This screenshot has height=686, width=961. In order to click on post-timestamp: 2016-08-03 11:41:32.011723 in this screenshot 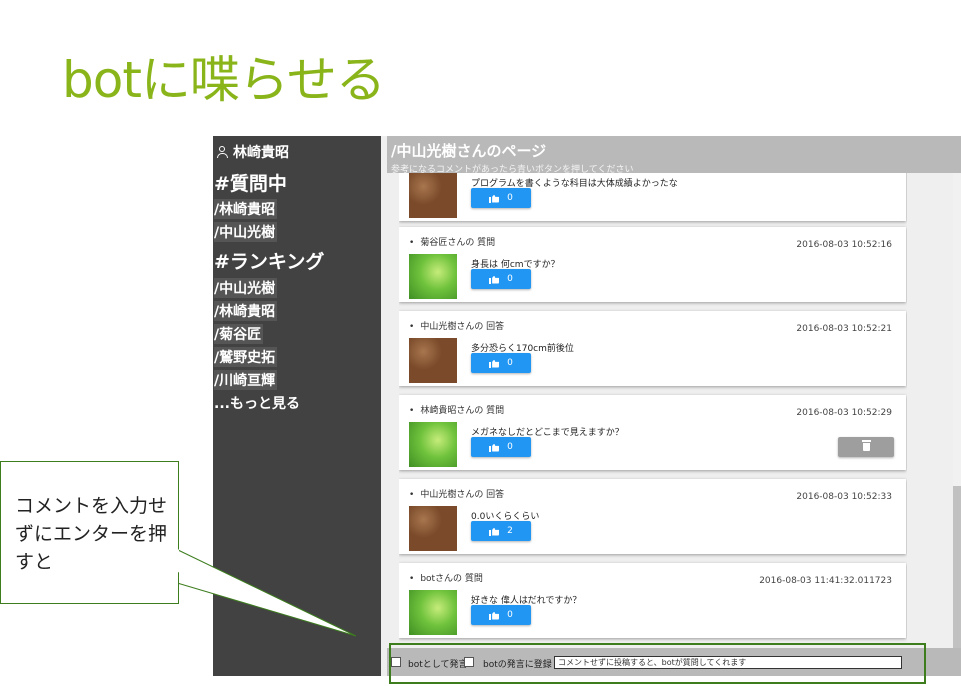, I will do `click(825, 581)`.